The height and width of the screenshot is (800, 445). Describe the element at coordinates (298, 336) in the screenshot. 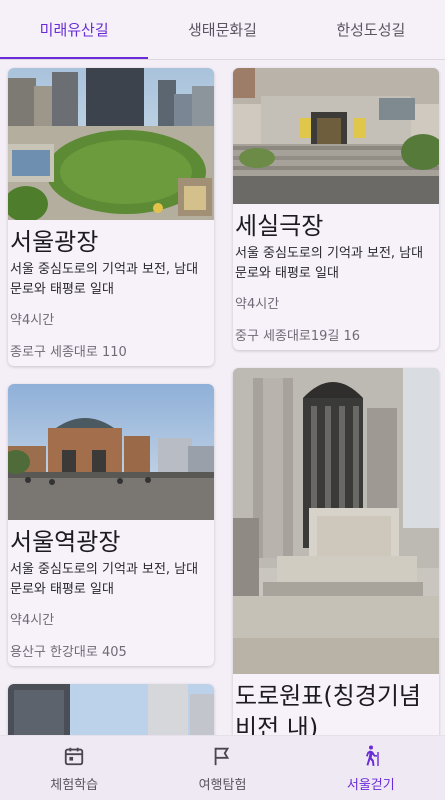

I see `card-address: 중구 세종대로19길 16` at that location.